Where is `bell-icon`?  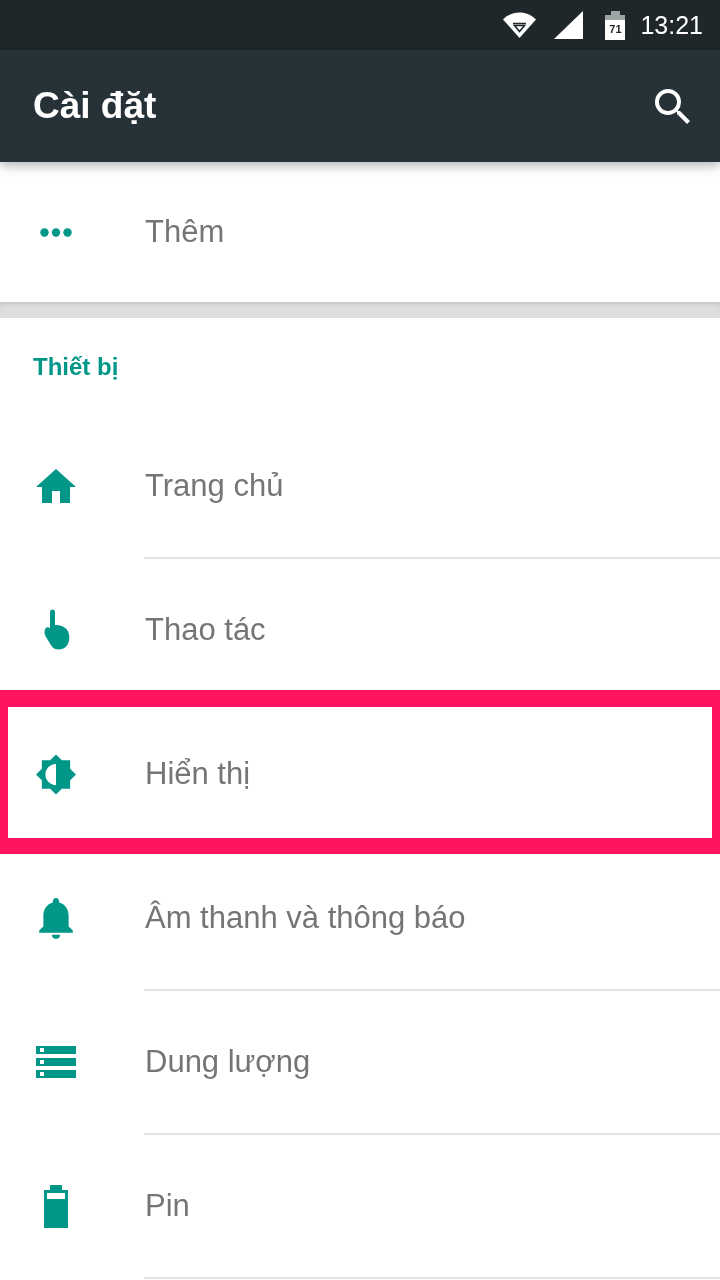 bell-icon is located at coordinates (56, 918).